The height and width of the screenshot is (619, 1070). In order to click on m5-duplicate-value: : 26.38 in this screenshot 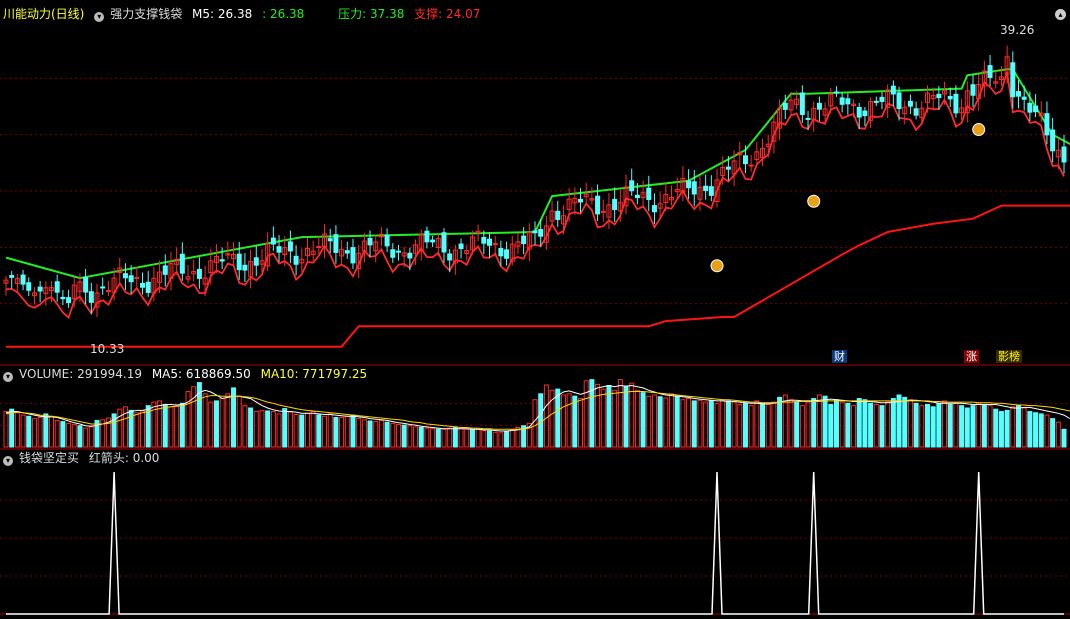, I will do `click(283, 14)`.